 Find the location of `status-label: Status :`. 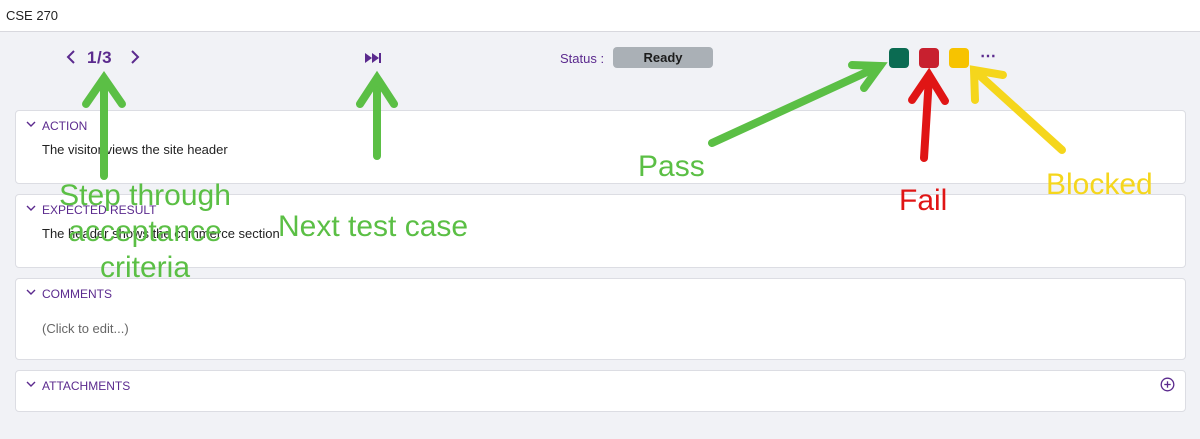

status-label: Status : is located at coordinates (582, 58).